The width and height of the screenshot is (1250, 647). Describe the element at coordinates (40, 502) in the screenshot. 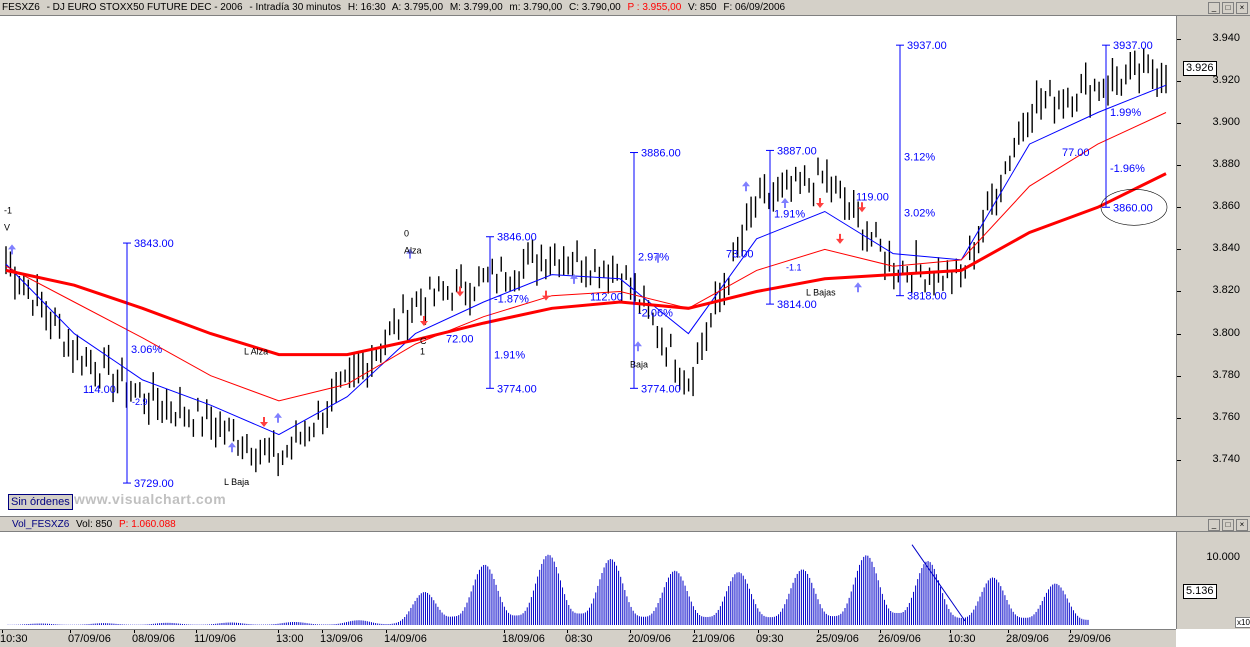

I see `orders-status: Sin órdenes` at that location.